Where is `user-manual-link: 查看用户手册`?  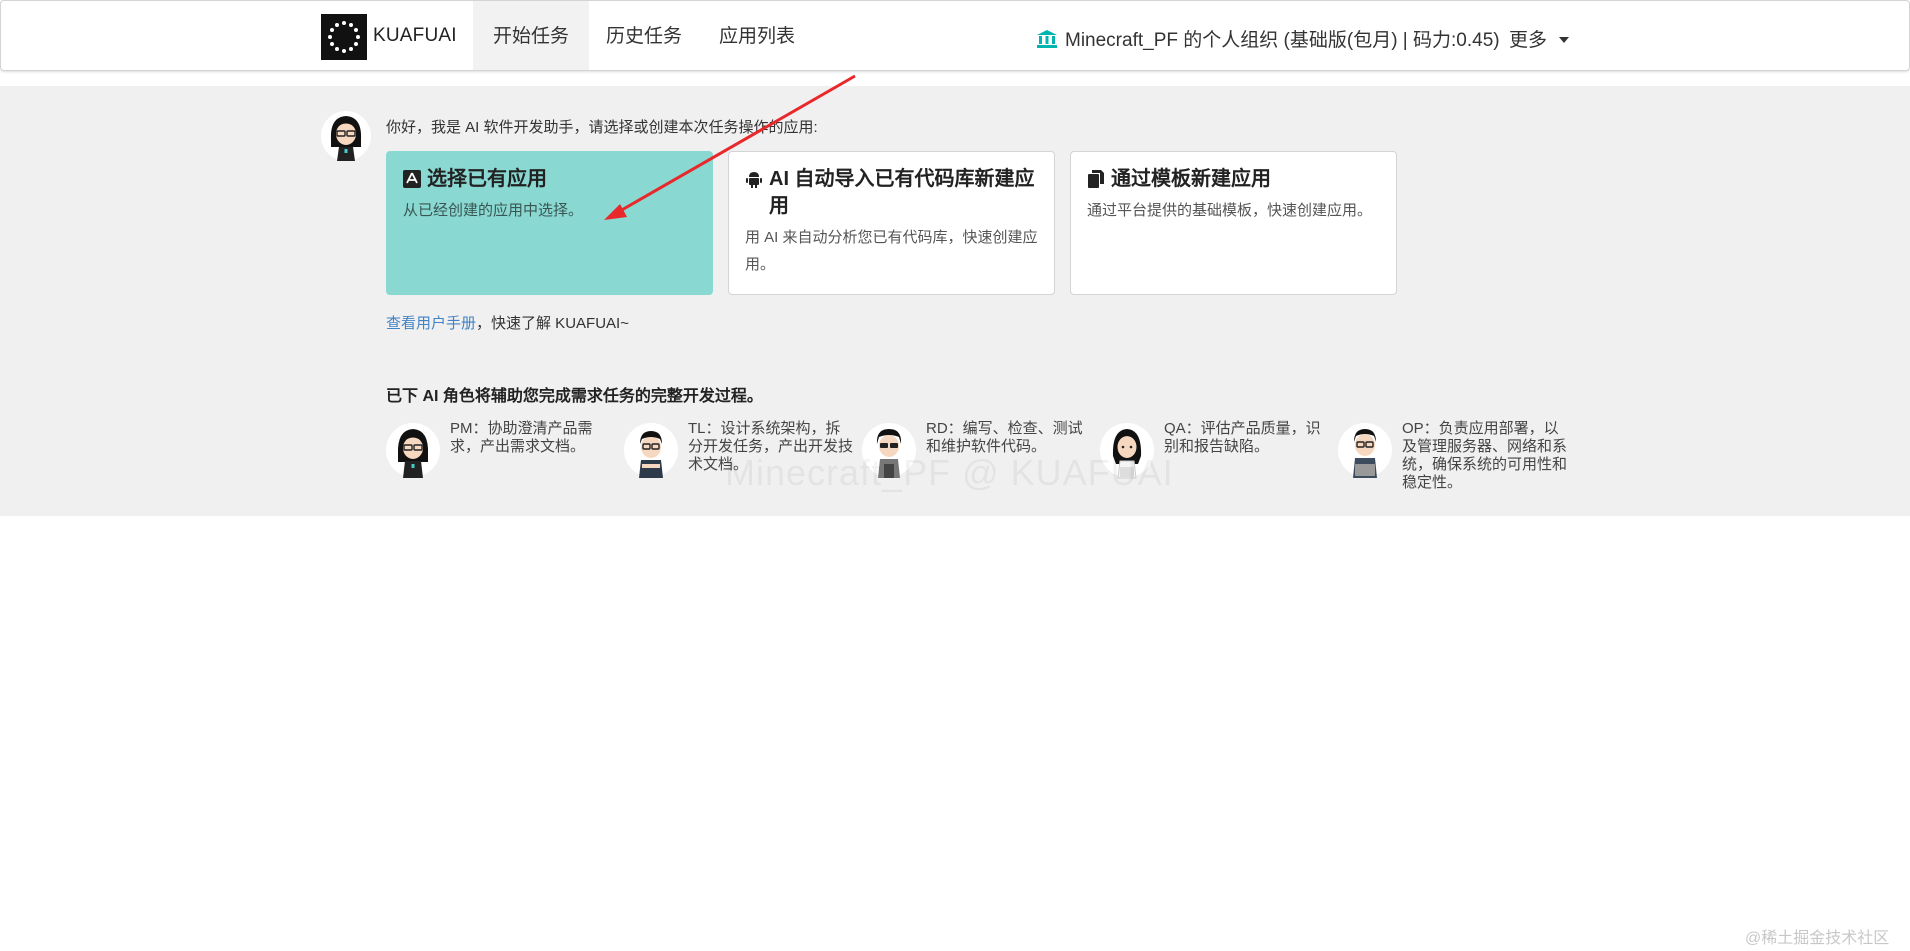
user-manual-link: 查看用户手册 is located at coordinates (431, 323).